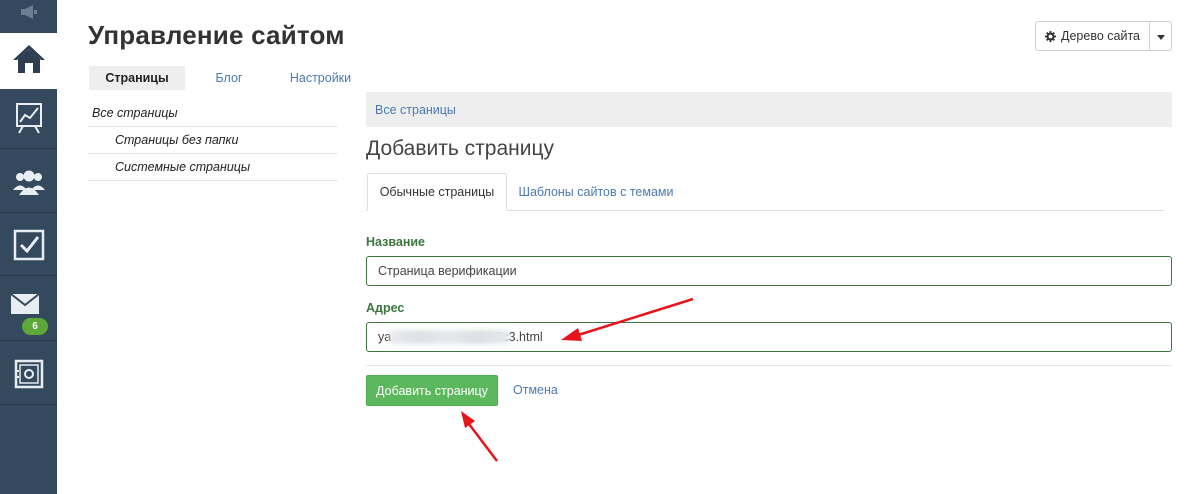 The height and width of the screenshot is (494, 1200). I want to click on breadcrumb-link-all-pages: Все страницы, so click(415, 110).